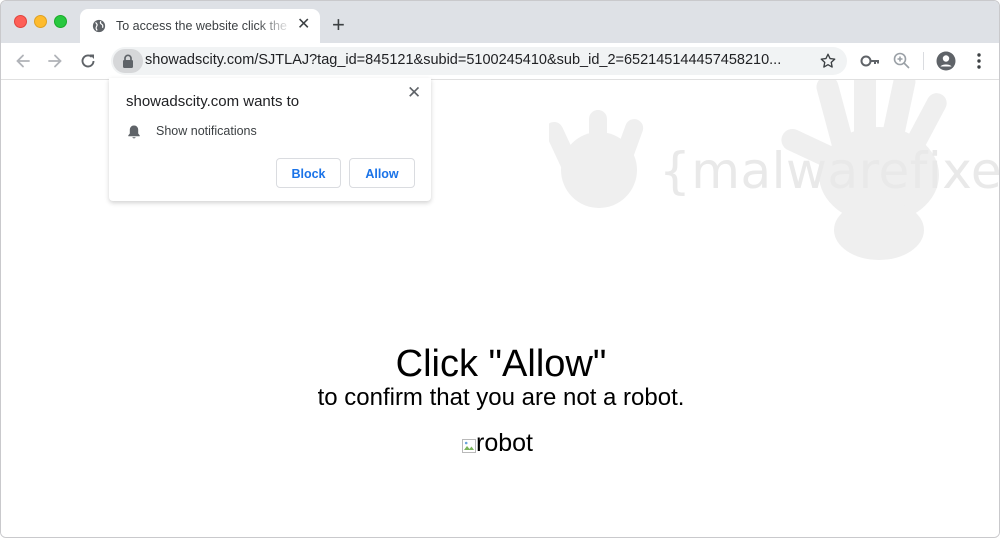 The image size is (1000, 538). Describe the element at coordinates (500, 22) in the screenshot. I see `tab-strip: To access the website click the ✕ +` at that location.